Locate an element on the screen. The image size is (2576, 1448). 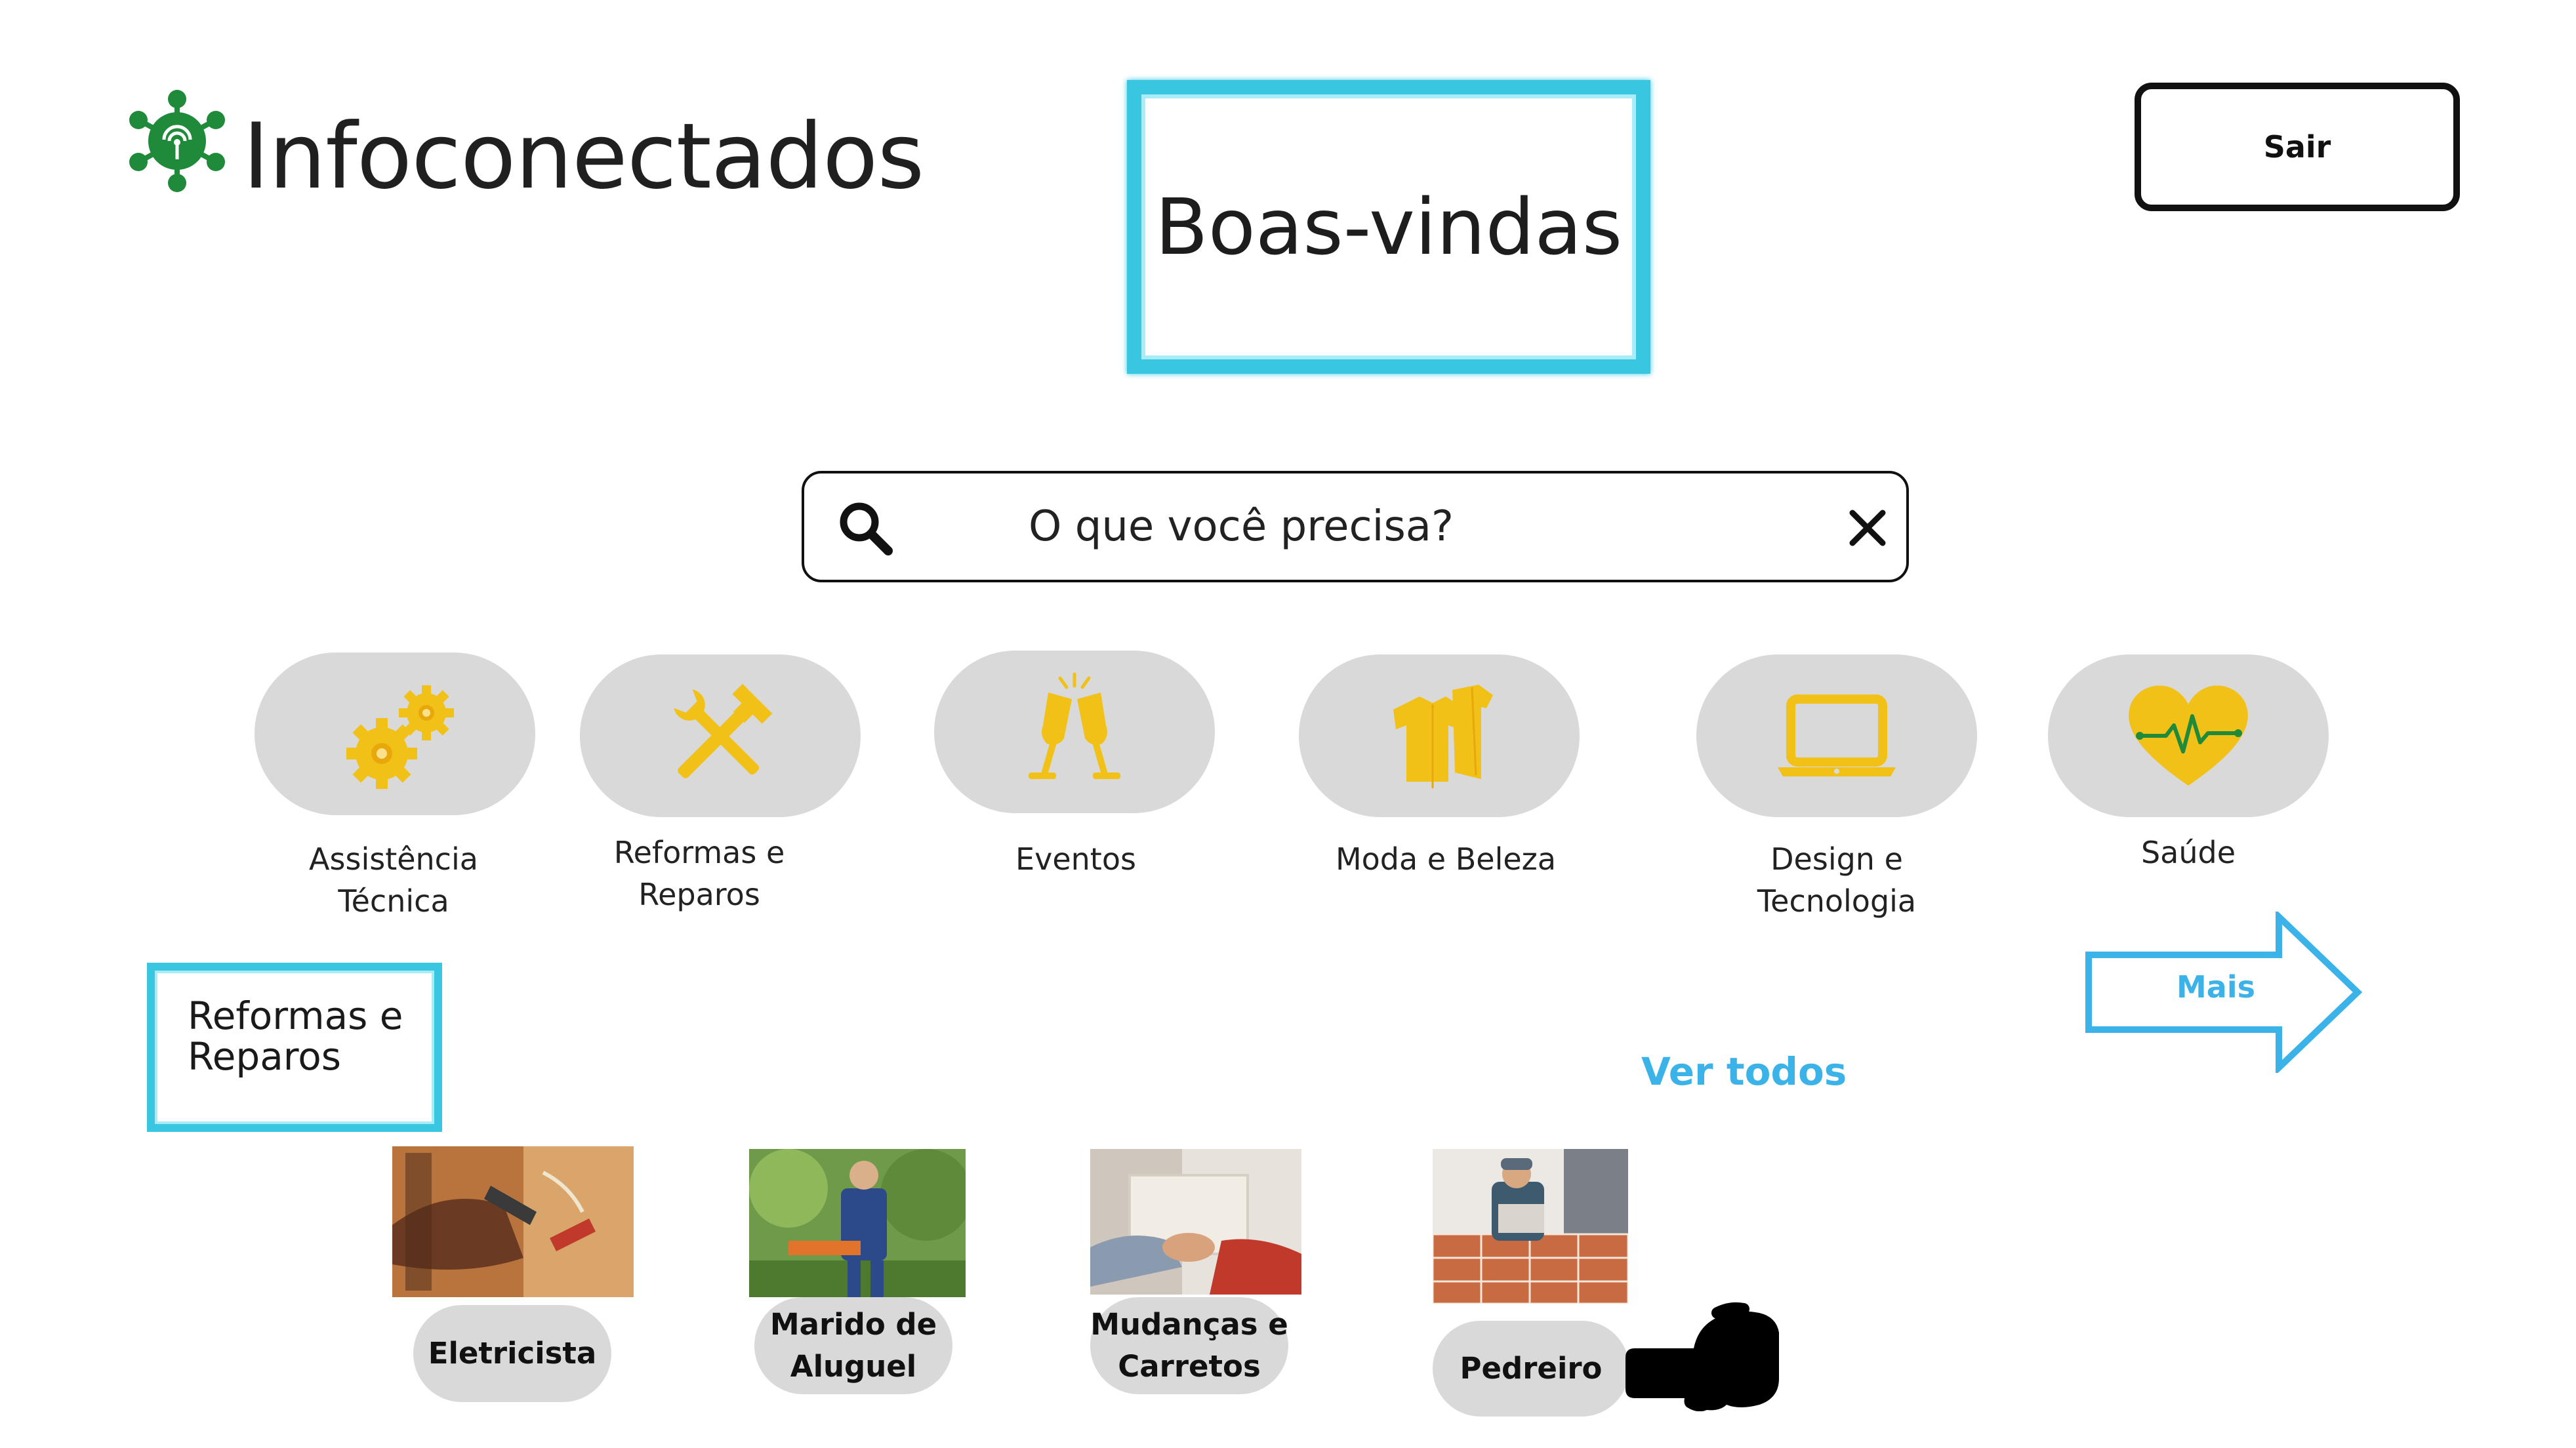
welcome-banner: Boas-vindas is located at coordinates (1388, 227).